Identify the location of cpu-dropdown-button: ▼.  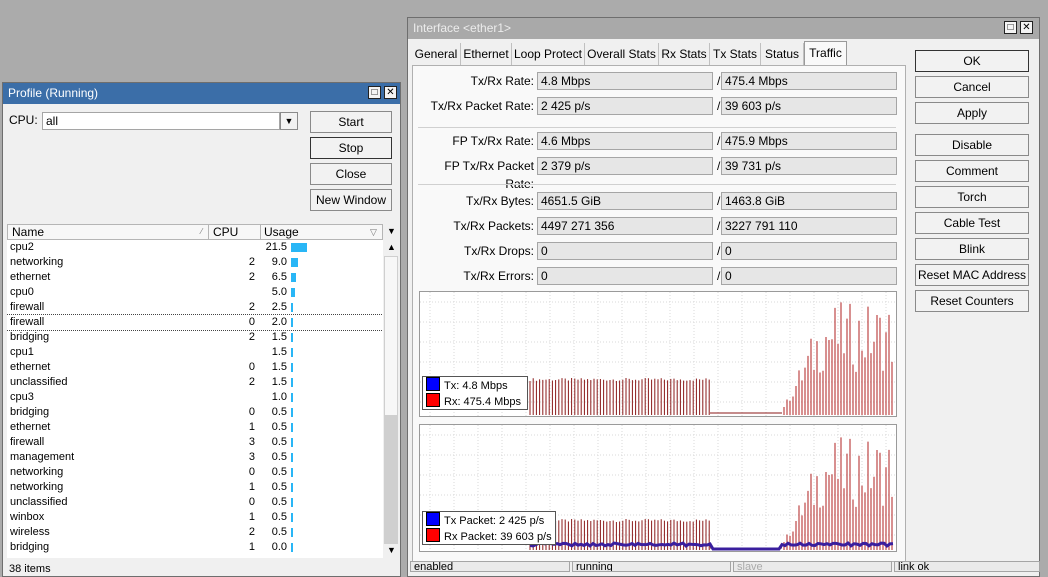
(289, 121).